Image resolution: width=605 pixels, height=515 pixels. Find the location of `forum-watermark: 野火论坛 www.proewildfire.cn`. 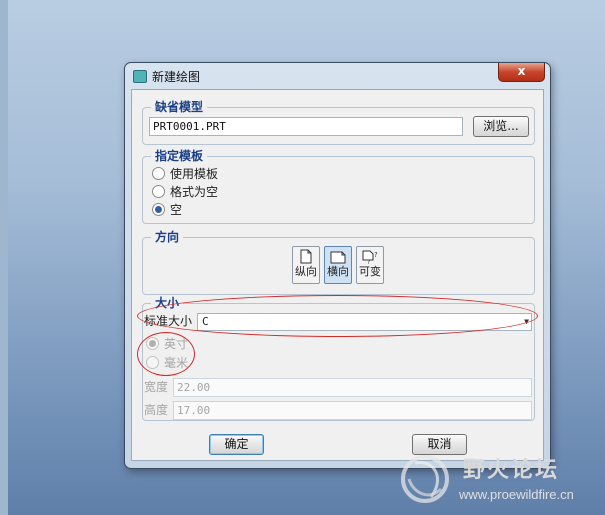

forum-watermark: 野火论坛 www.proewildfire.cn is located at coordinates (499, 480).